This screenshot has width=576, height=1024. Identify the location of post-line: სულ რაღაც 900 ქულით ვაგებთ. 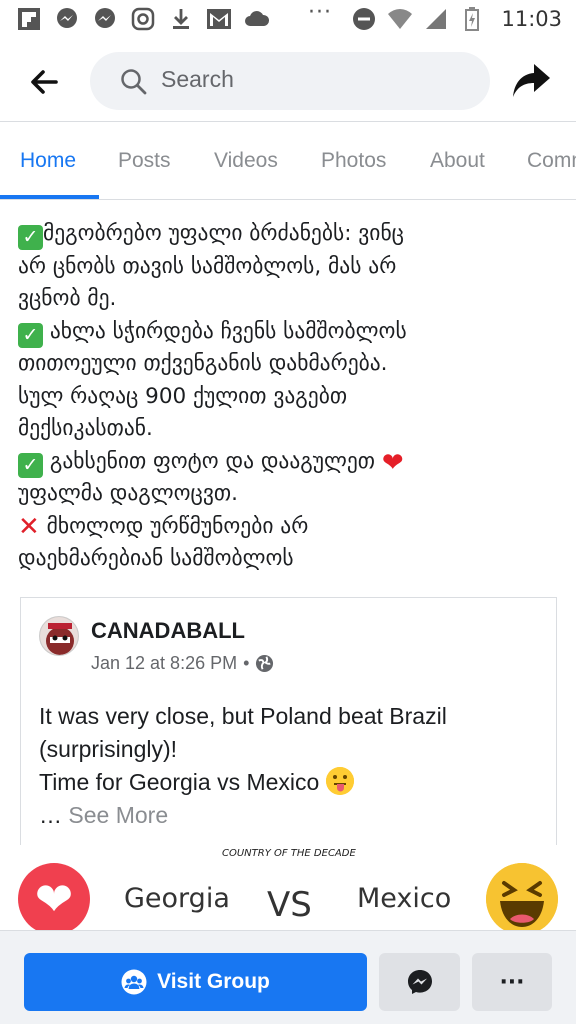
(183, 396).